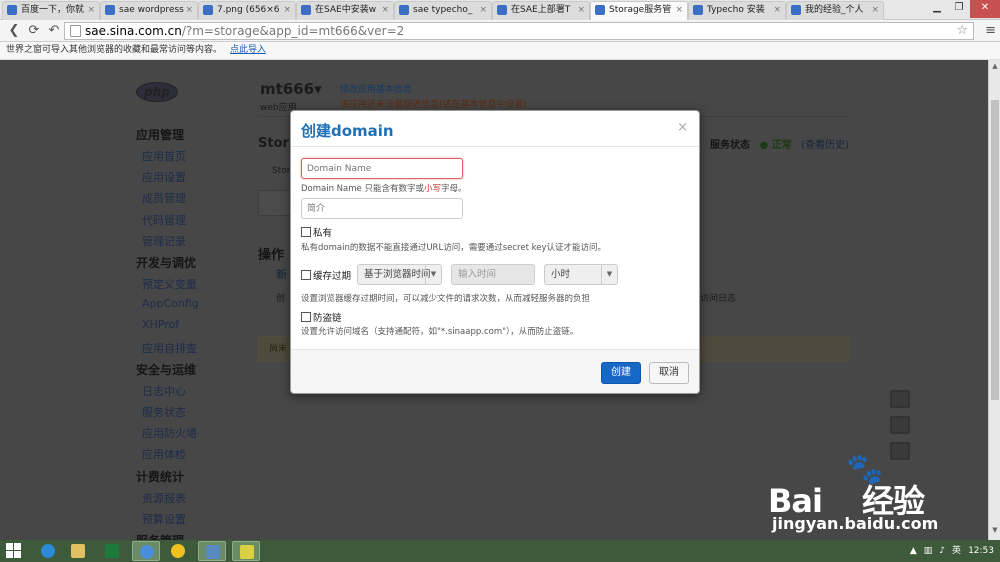  I want to click on restore-icon: ❐, so click(959, 9).